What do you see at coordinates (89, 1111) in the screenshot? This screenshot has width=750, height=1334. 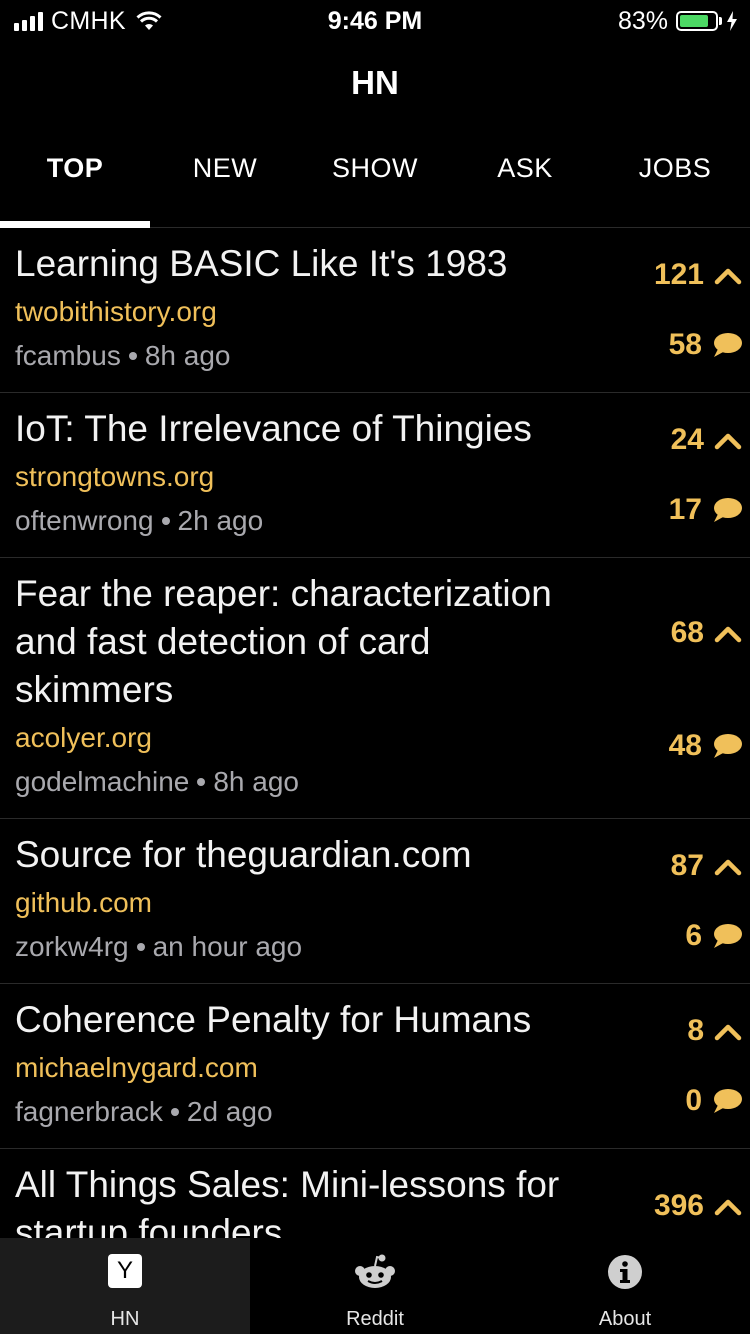 I see `story-author: fagnerbrack` at bounding box center [89, 1111].